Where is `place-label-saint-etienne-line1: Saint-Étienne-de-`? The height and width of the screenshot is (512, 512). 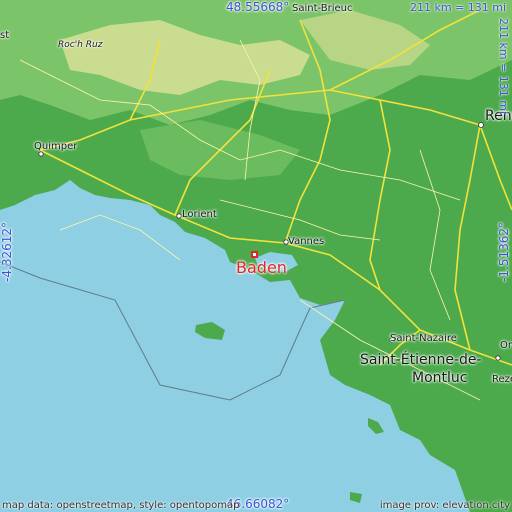
place-label-saint-etienne-line1: Saint-Étienne-de- is located at coordinates (421, 360).